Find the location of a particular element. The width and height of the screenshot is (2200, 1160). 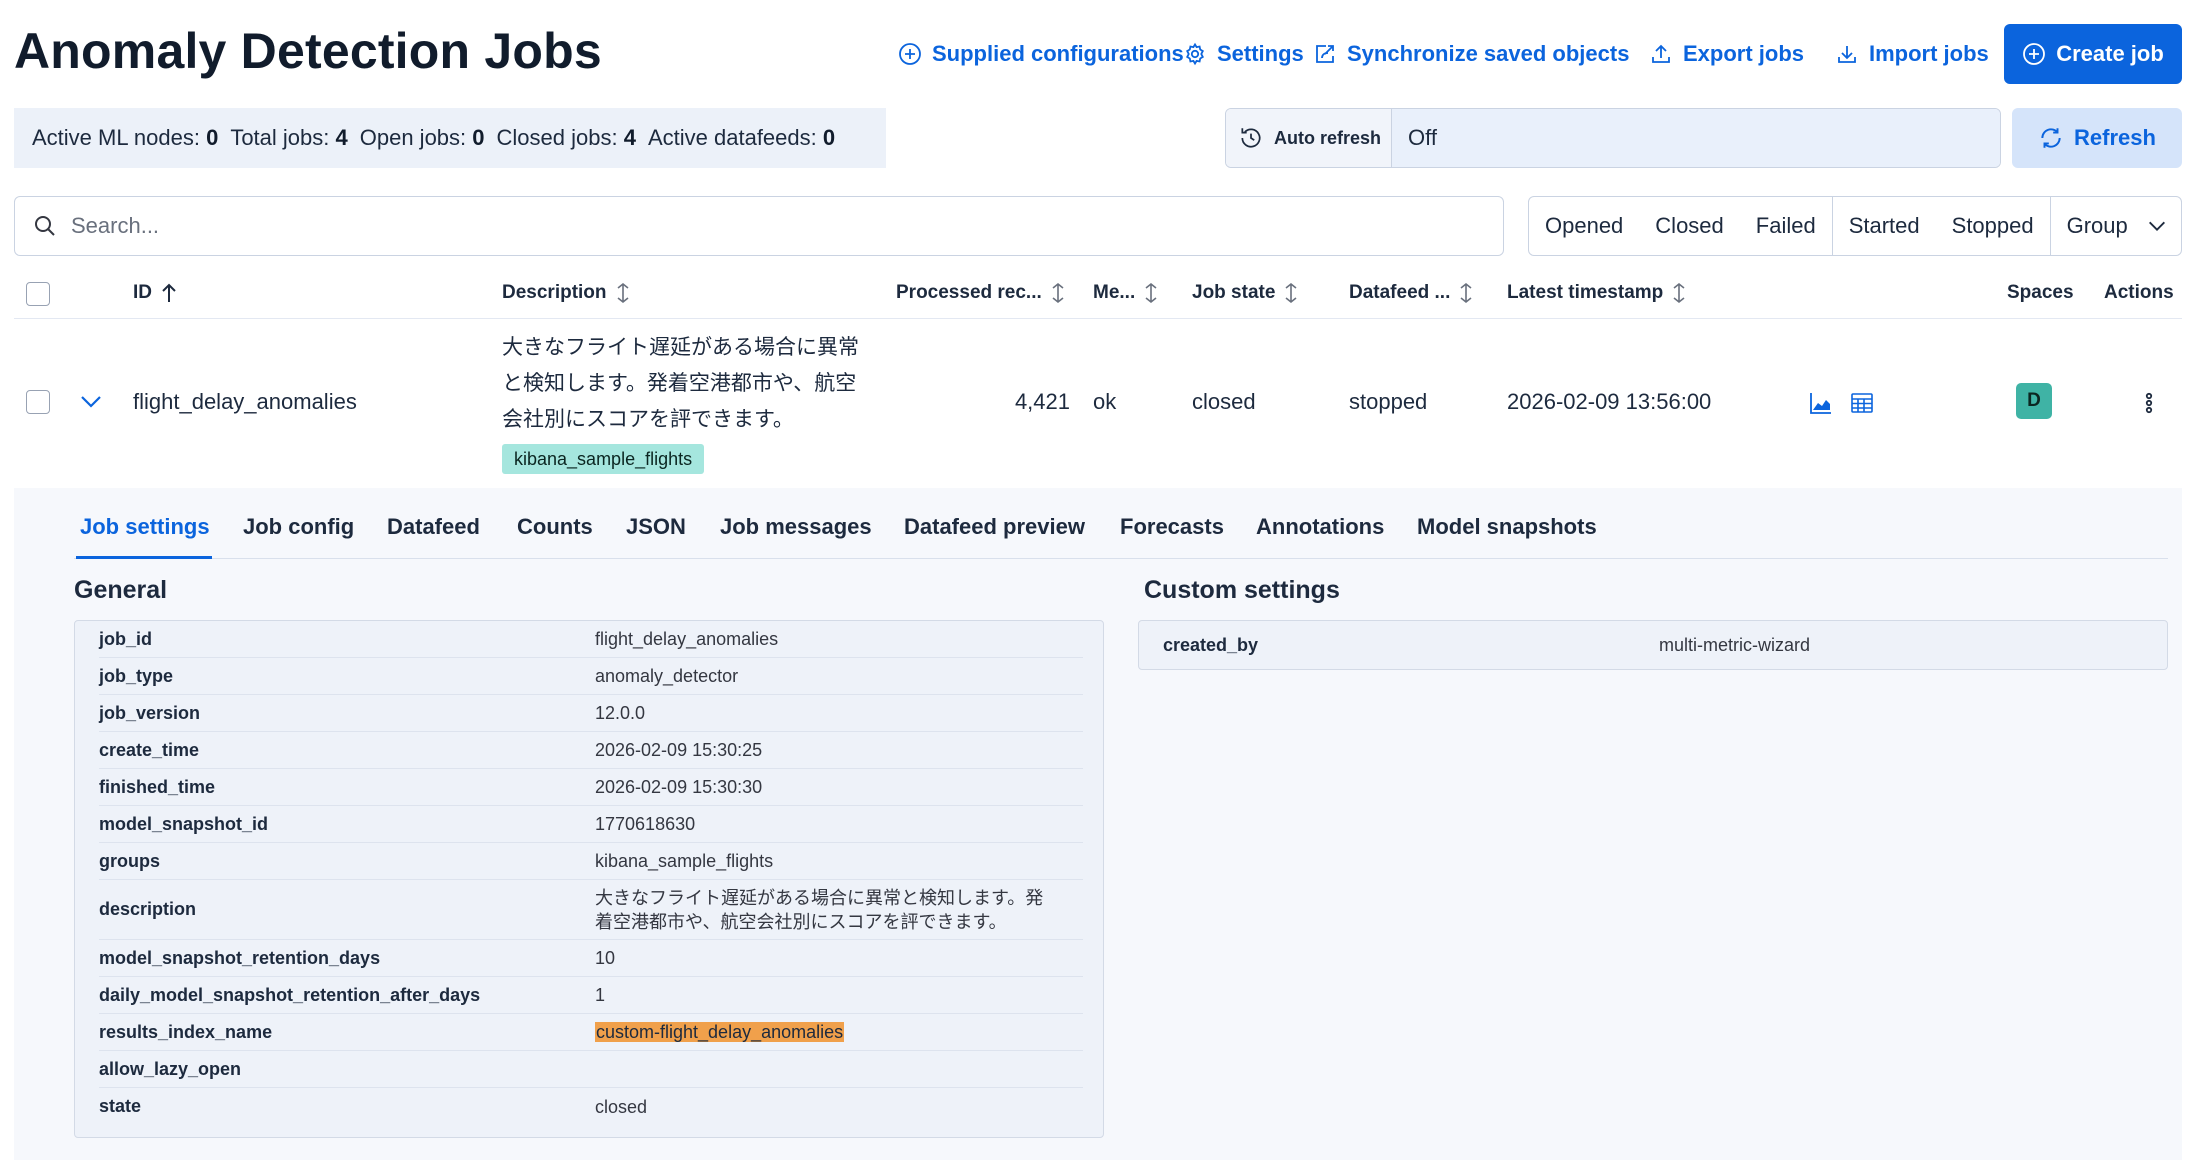

custom-settings-section-title: Custom settings is located at coordinates (1242, 590).